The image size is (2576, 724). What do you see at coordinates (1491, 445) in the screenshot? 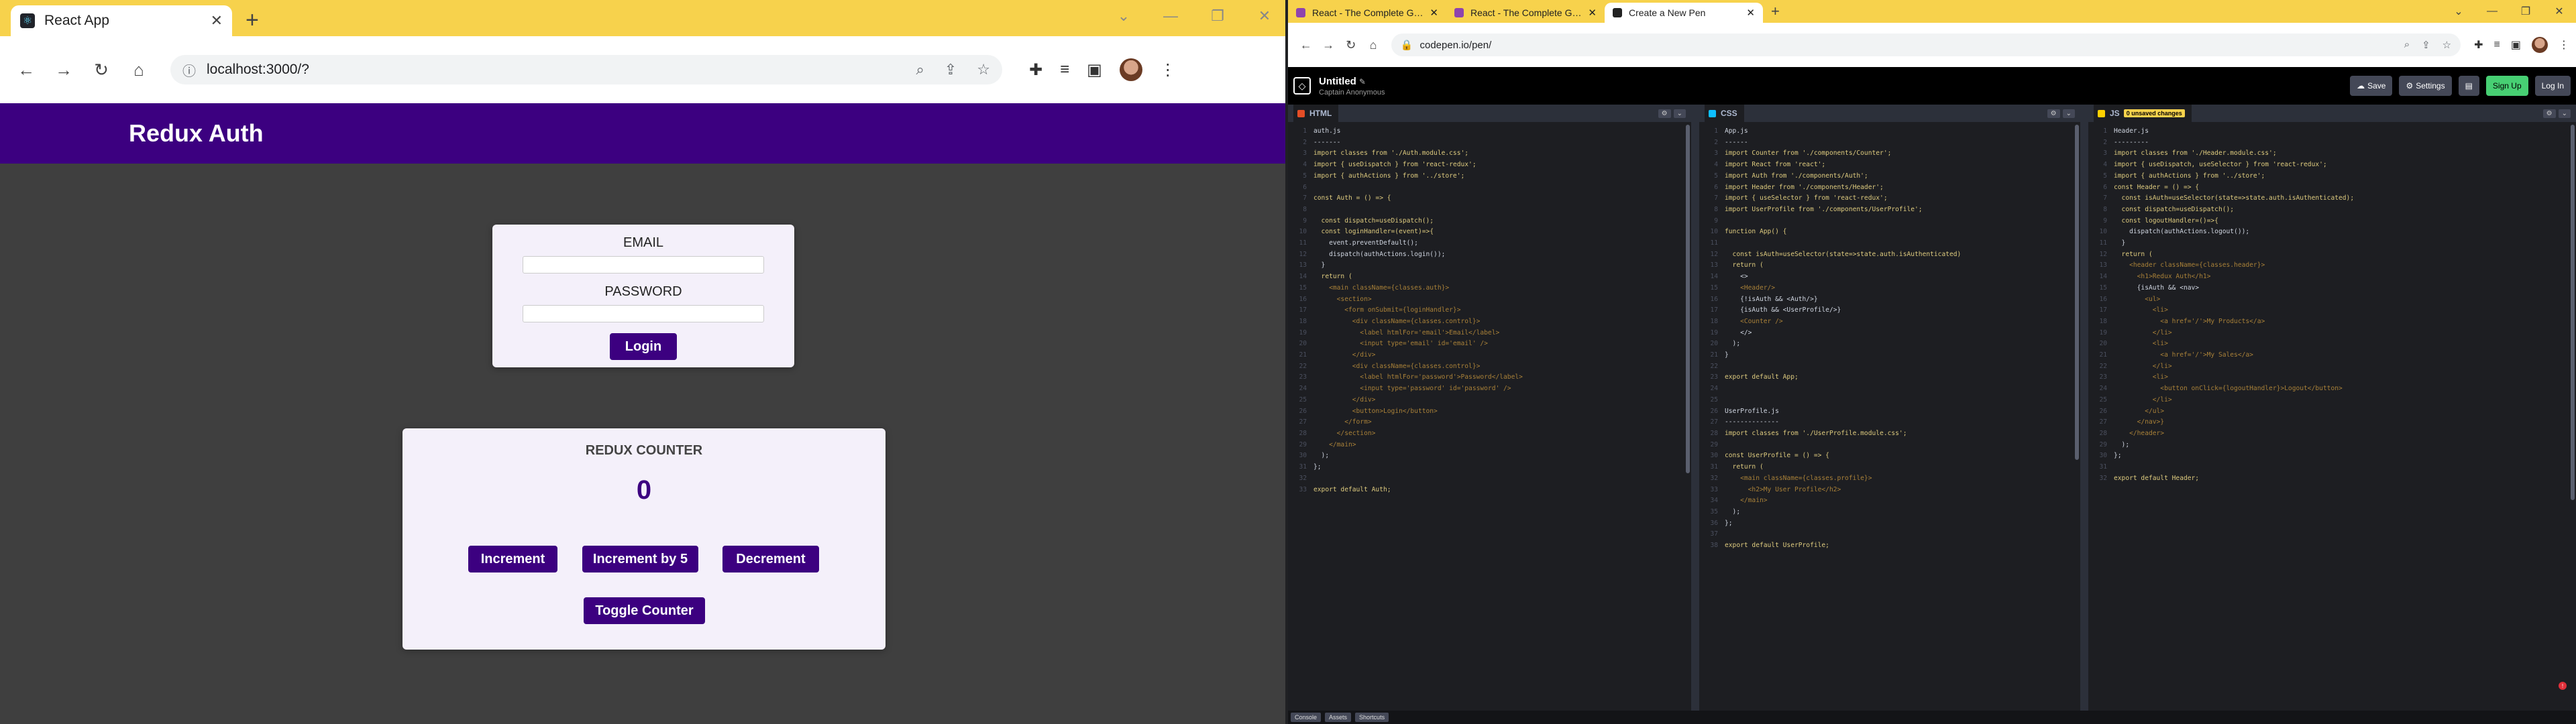
I see `code-line: 29 </main>` at bounding box center [1491, 445].